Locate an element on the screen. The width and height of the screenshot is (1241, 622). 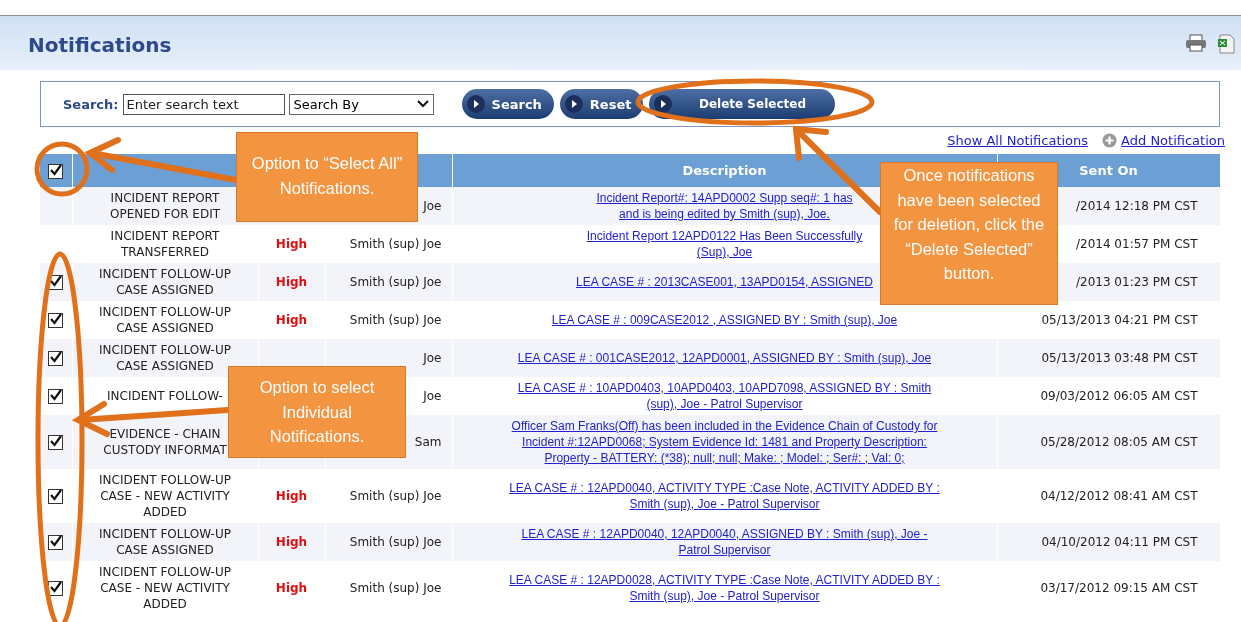
search-field: Enter search text is located at coordinates (203, 104).